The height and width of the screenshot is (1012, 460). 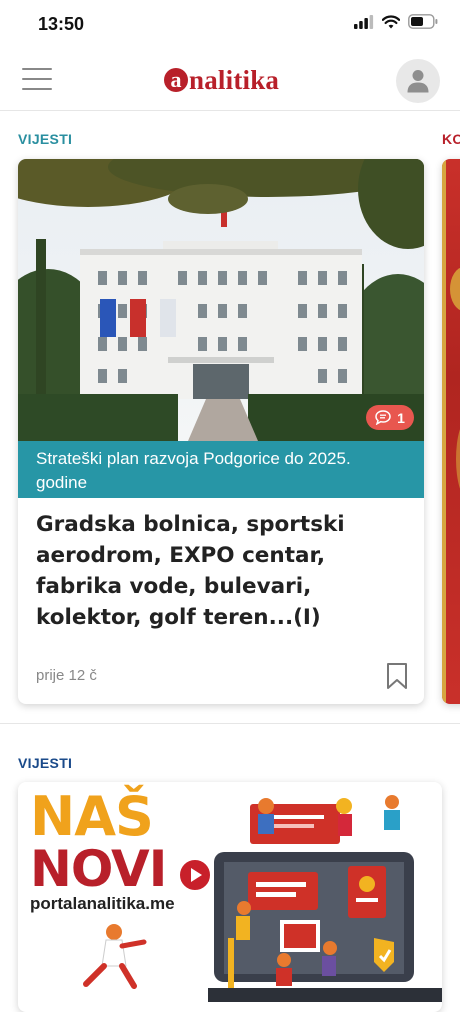 I want to click on status-icons, so click(x=396, y=21).